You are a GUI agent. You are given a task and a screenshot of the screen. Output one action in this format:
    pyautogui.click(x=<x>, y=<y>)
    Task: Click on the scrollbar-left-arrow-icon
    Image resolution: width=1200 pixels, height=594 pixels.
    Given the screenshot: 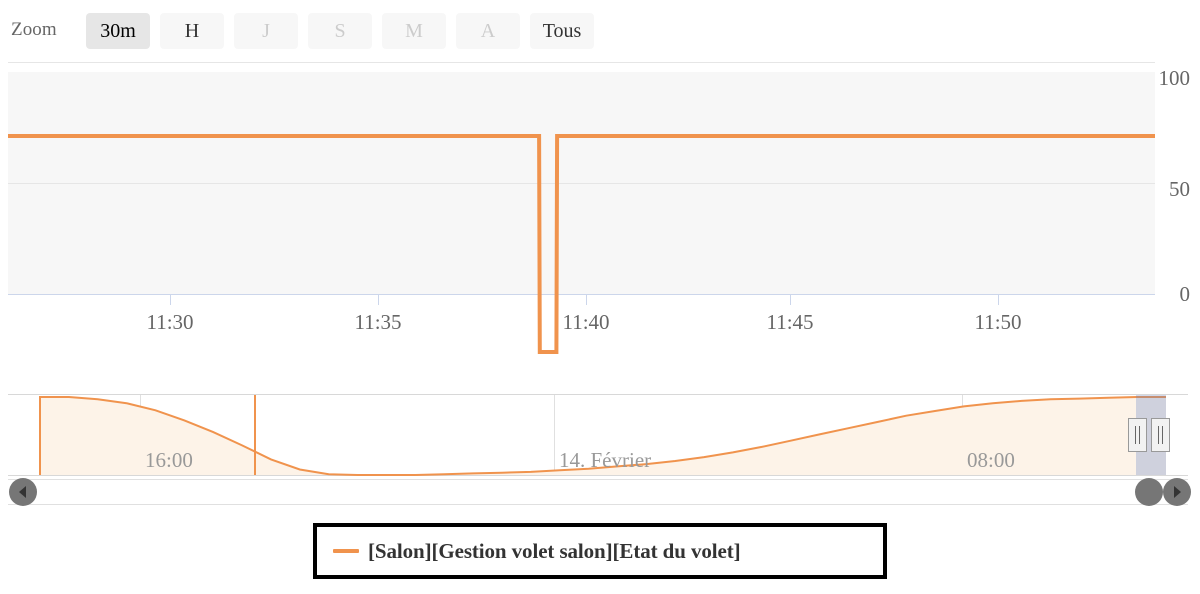 What is the action you would take?
    pyautogui.click(x=23, y=492)
    